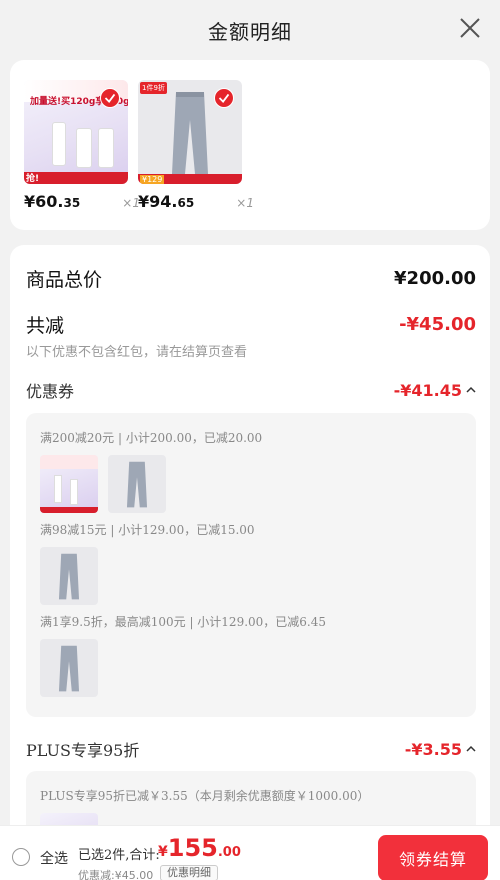 Image resolution: width=500 pixels, height=880 pixels. I want to click on reduce-hint: 以下优惠不包含红包，请在结算页查看, so click(137, 352).